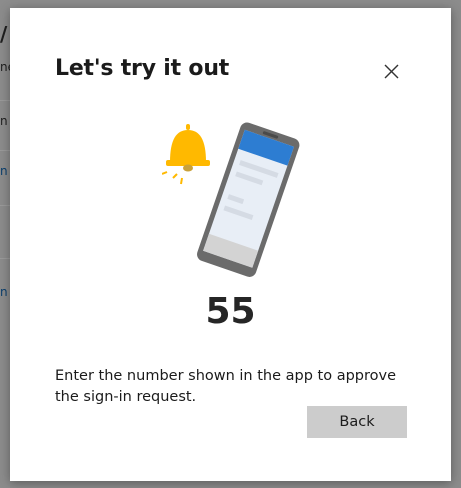 The image size is (461, 488). Describe the element at coordinates (186, 154) in the screenshot. I see `bell-icon` at that location.